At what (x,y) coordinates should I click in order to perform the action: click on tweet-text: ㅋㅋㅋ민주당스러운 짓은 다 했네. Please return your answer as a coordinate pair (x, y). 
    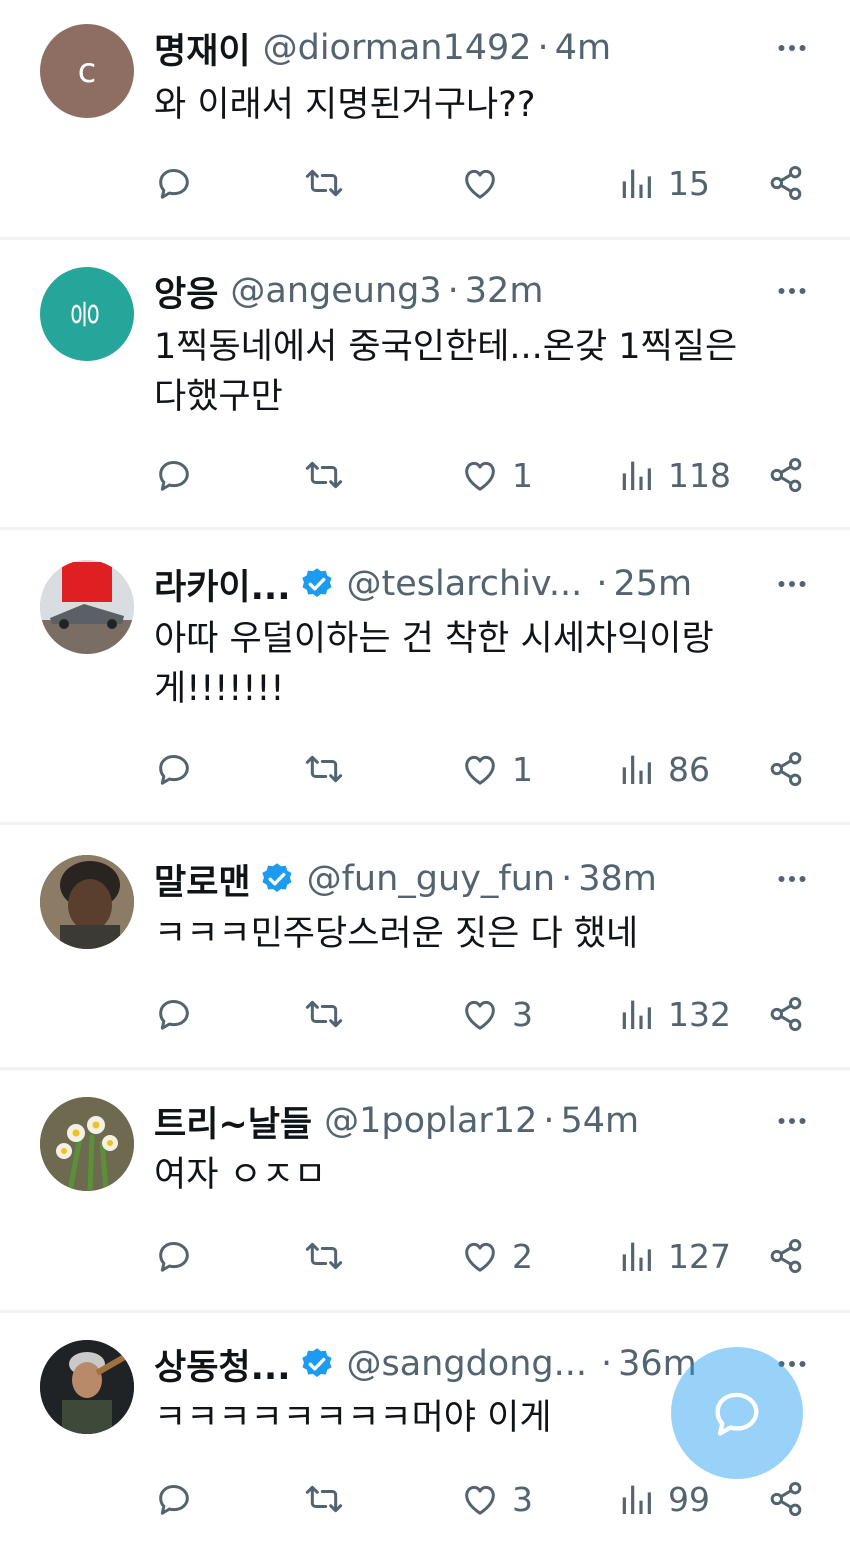
    Looking at the image, I should click on (482, 934).